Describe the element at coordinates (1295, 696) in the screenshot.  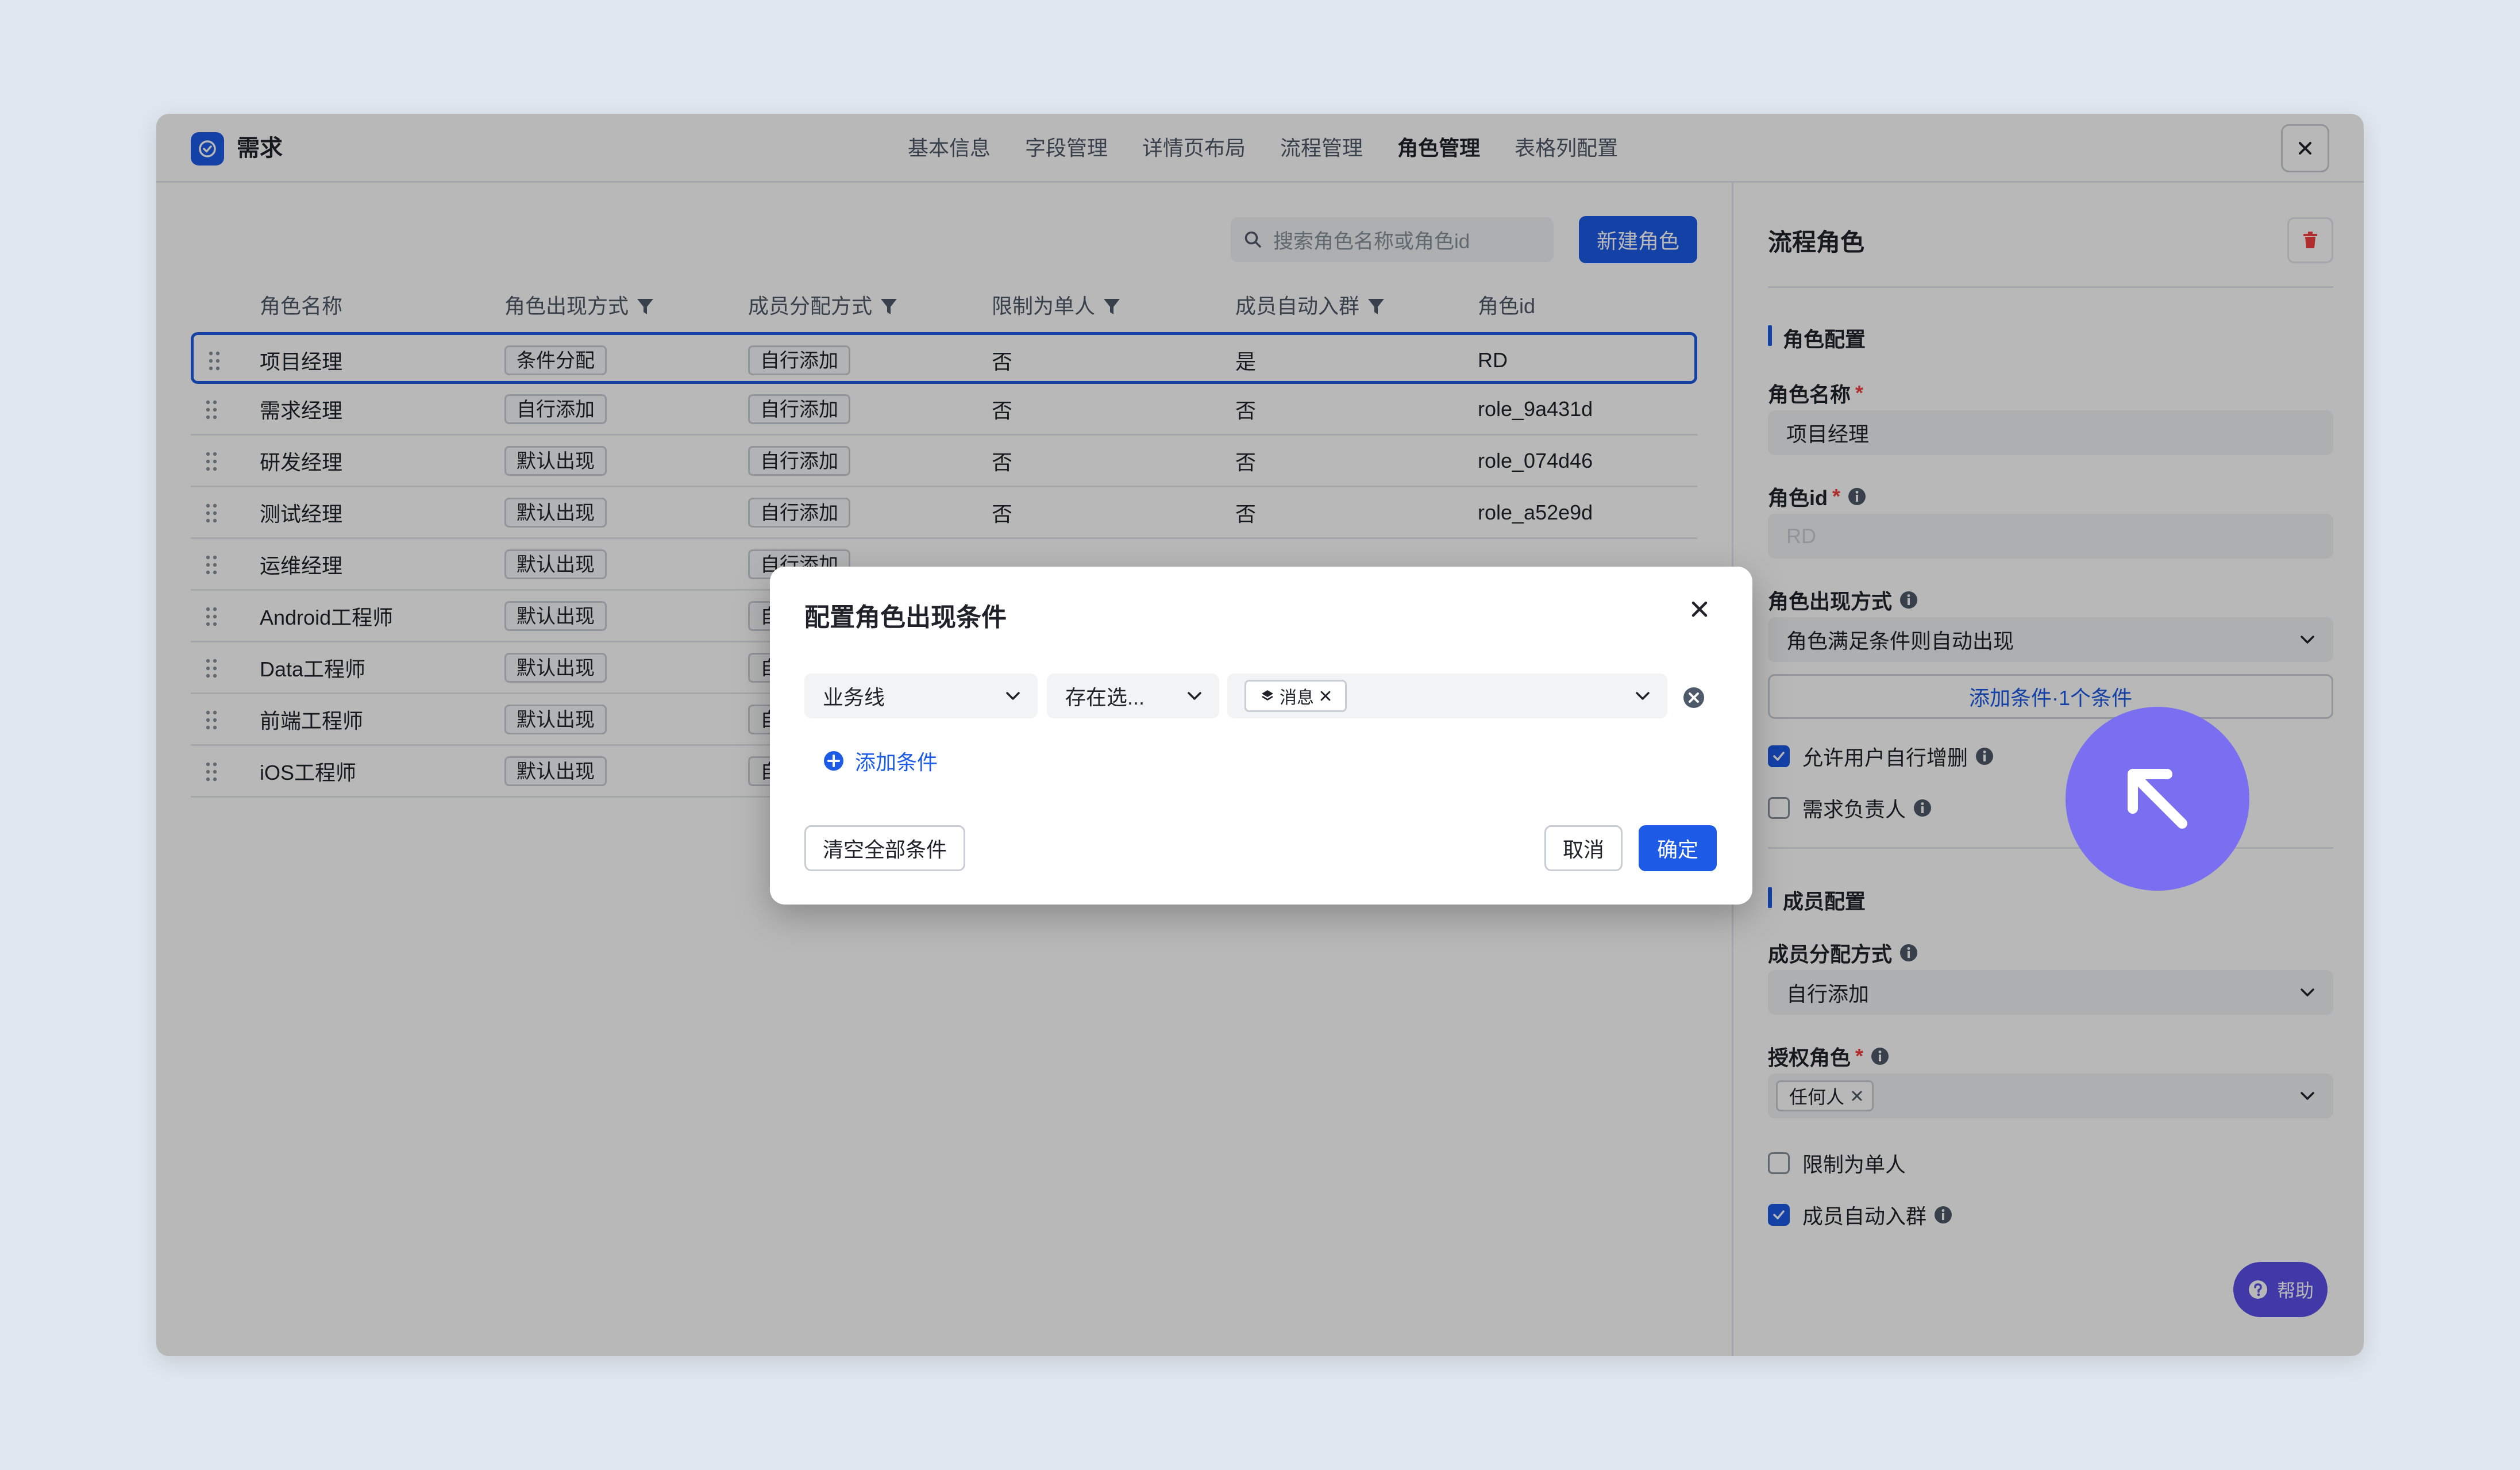
I see `condition-value-chip: 消息` at that location.